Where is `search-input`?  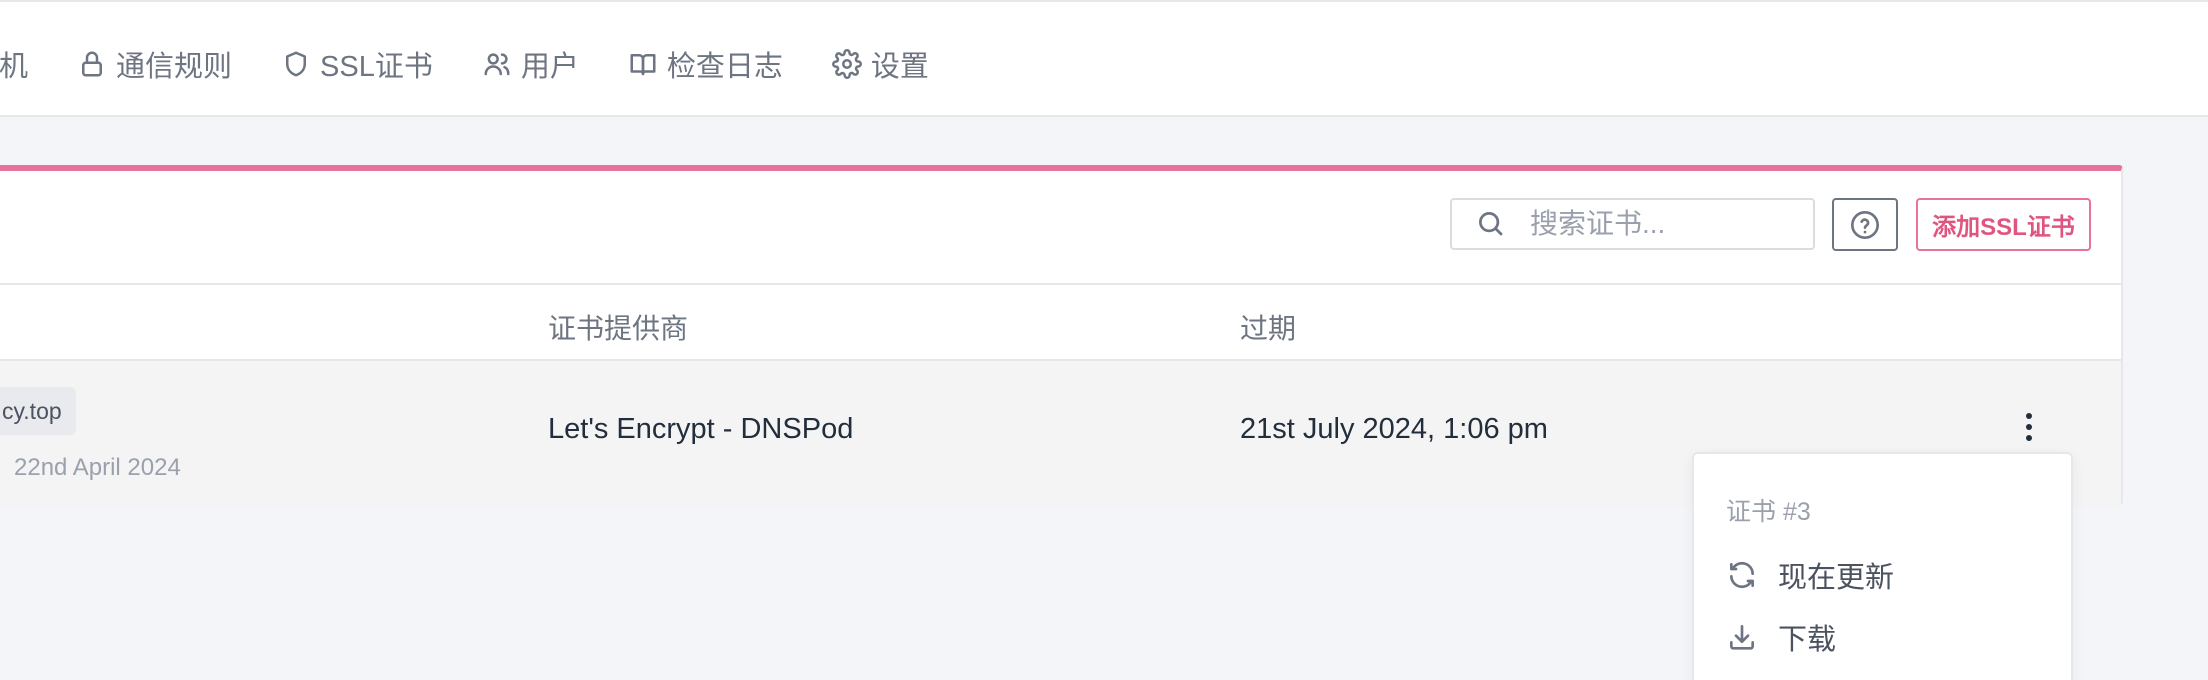 search-input is located at coordinates (1660, 224).